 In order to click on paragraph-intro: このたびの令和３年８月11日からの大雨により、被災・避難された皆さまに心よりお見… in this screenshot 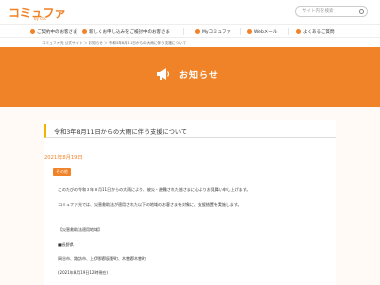, I will do `click(154, 189)`.